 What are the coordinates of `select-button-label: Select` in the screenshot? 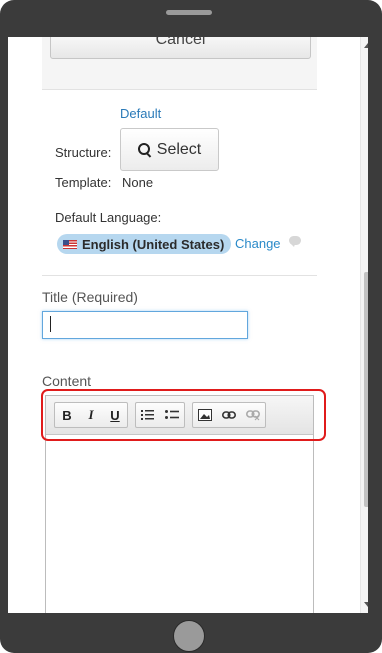 It's located at (179, 149).